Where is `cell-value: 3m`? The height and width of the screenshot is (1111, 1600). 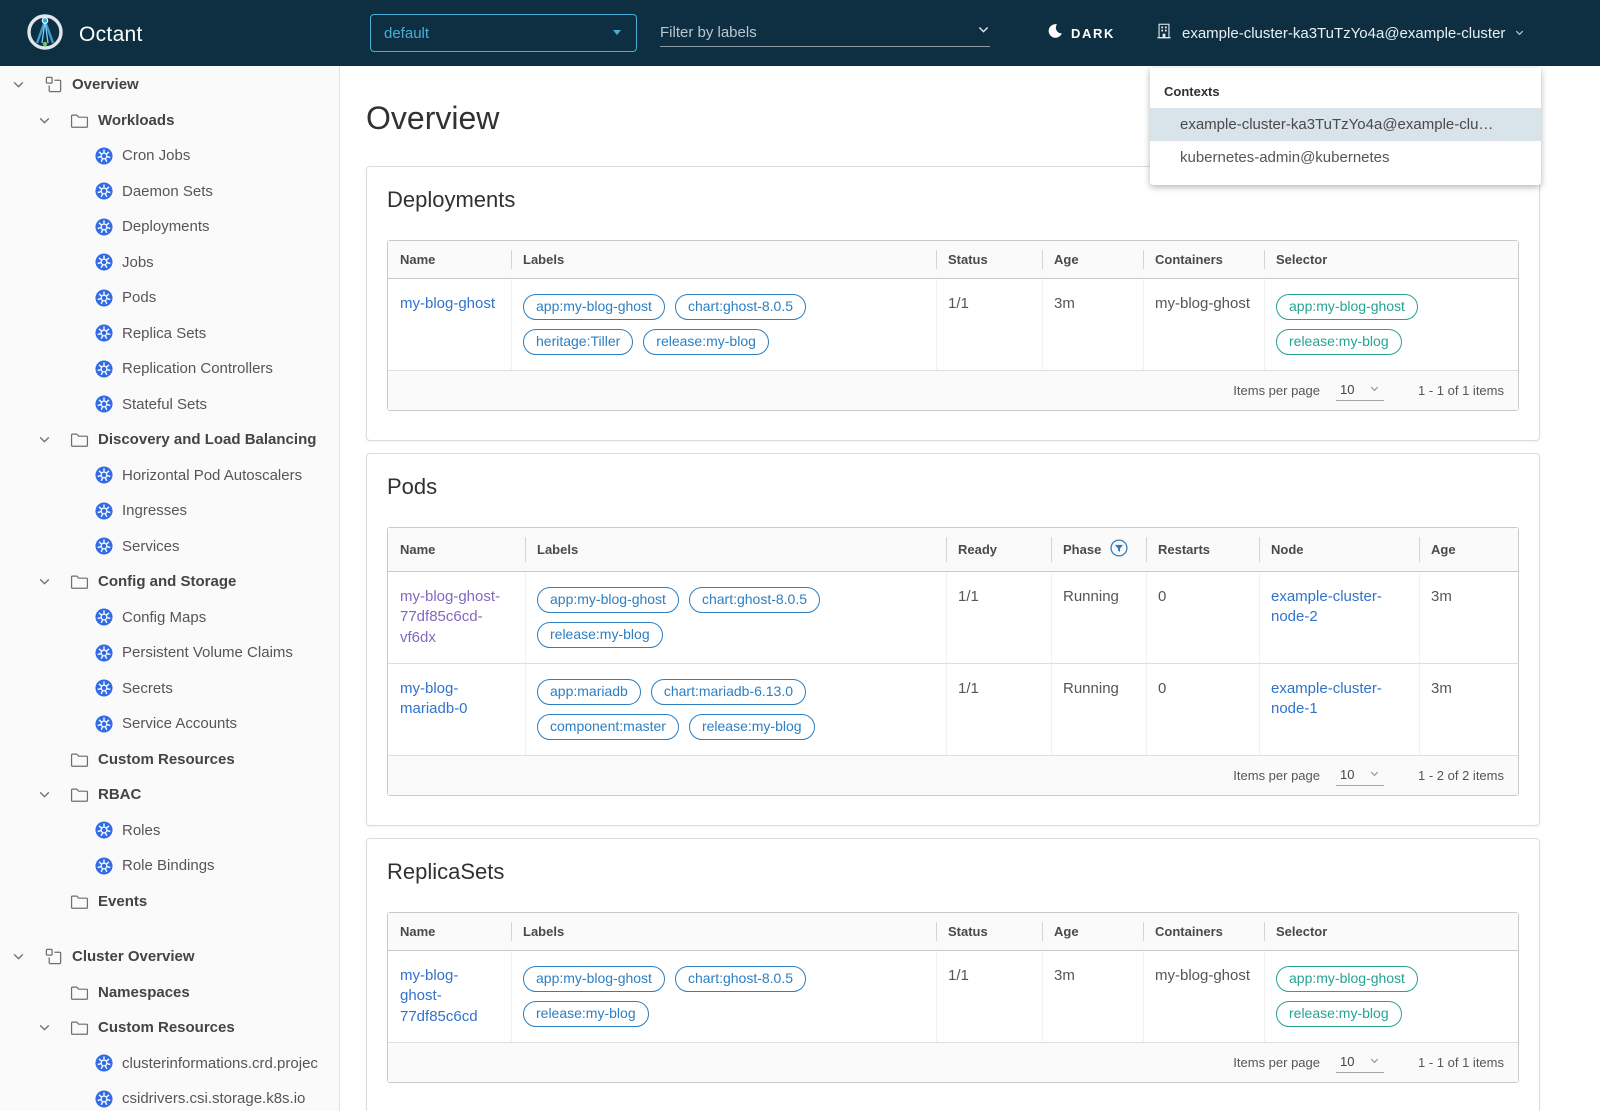 cell-value: 3m is located at coordinates (1441, 596).